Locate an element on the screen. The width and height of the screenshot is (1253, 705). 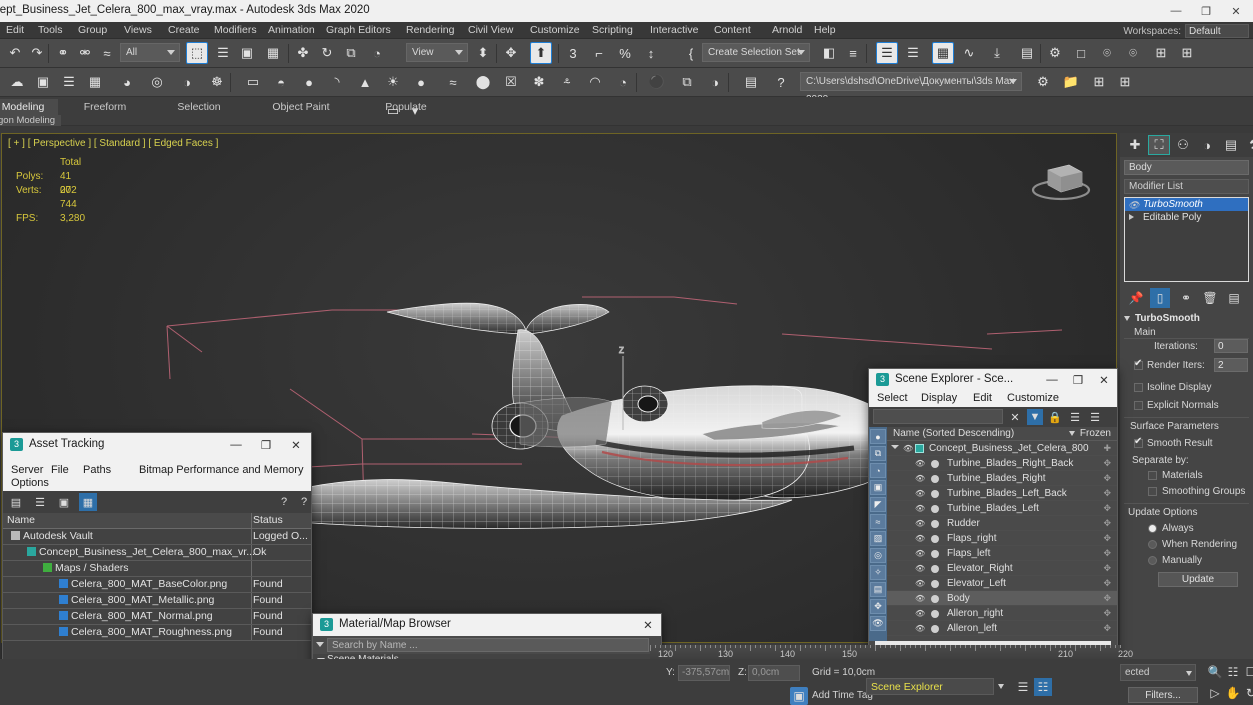
asset-menu-bitmap: Bitmap Performance and Memory is located at coordinates (221, 470).